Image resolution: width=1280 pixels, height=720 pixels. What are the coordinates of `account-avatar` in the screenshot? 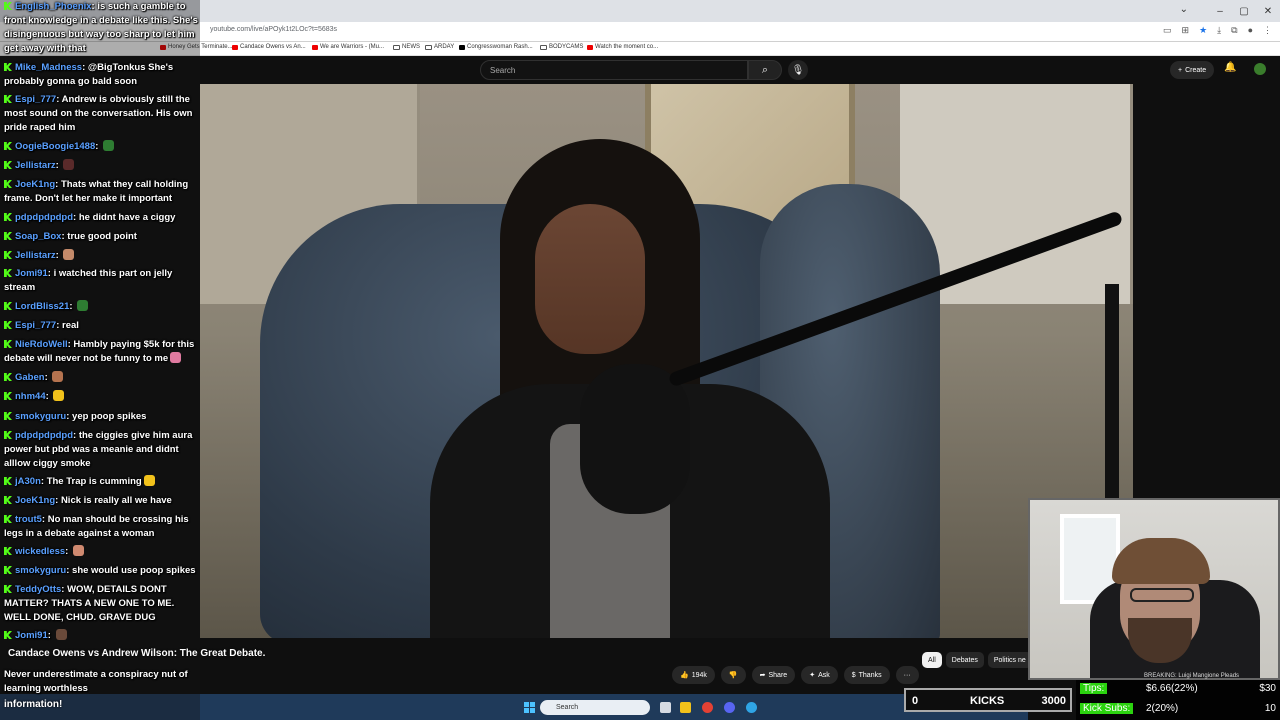 It's located at (1260, 69).